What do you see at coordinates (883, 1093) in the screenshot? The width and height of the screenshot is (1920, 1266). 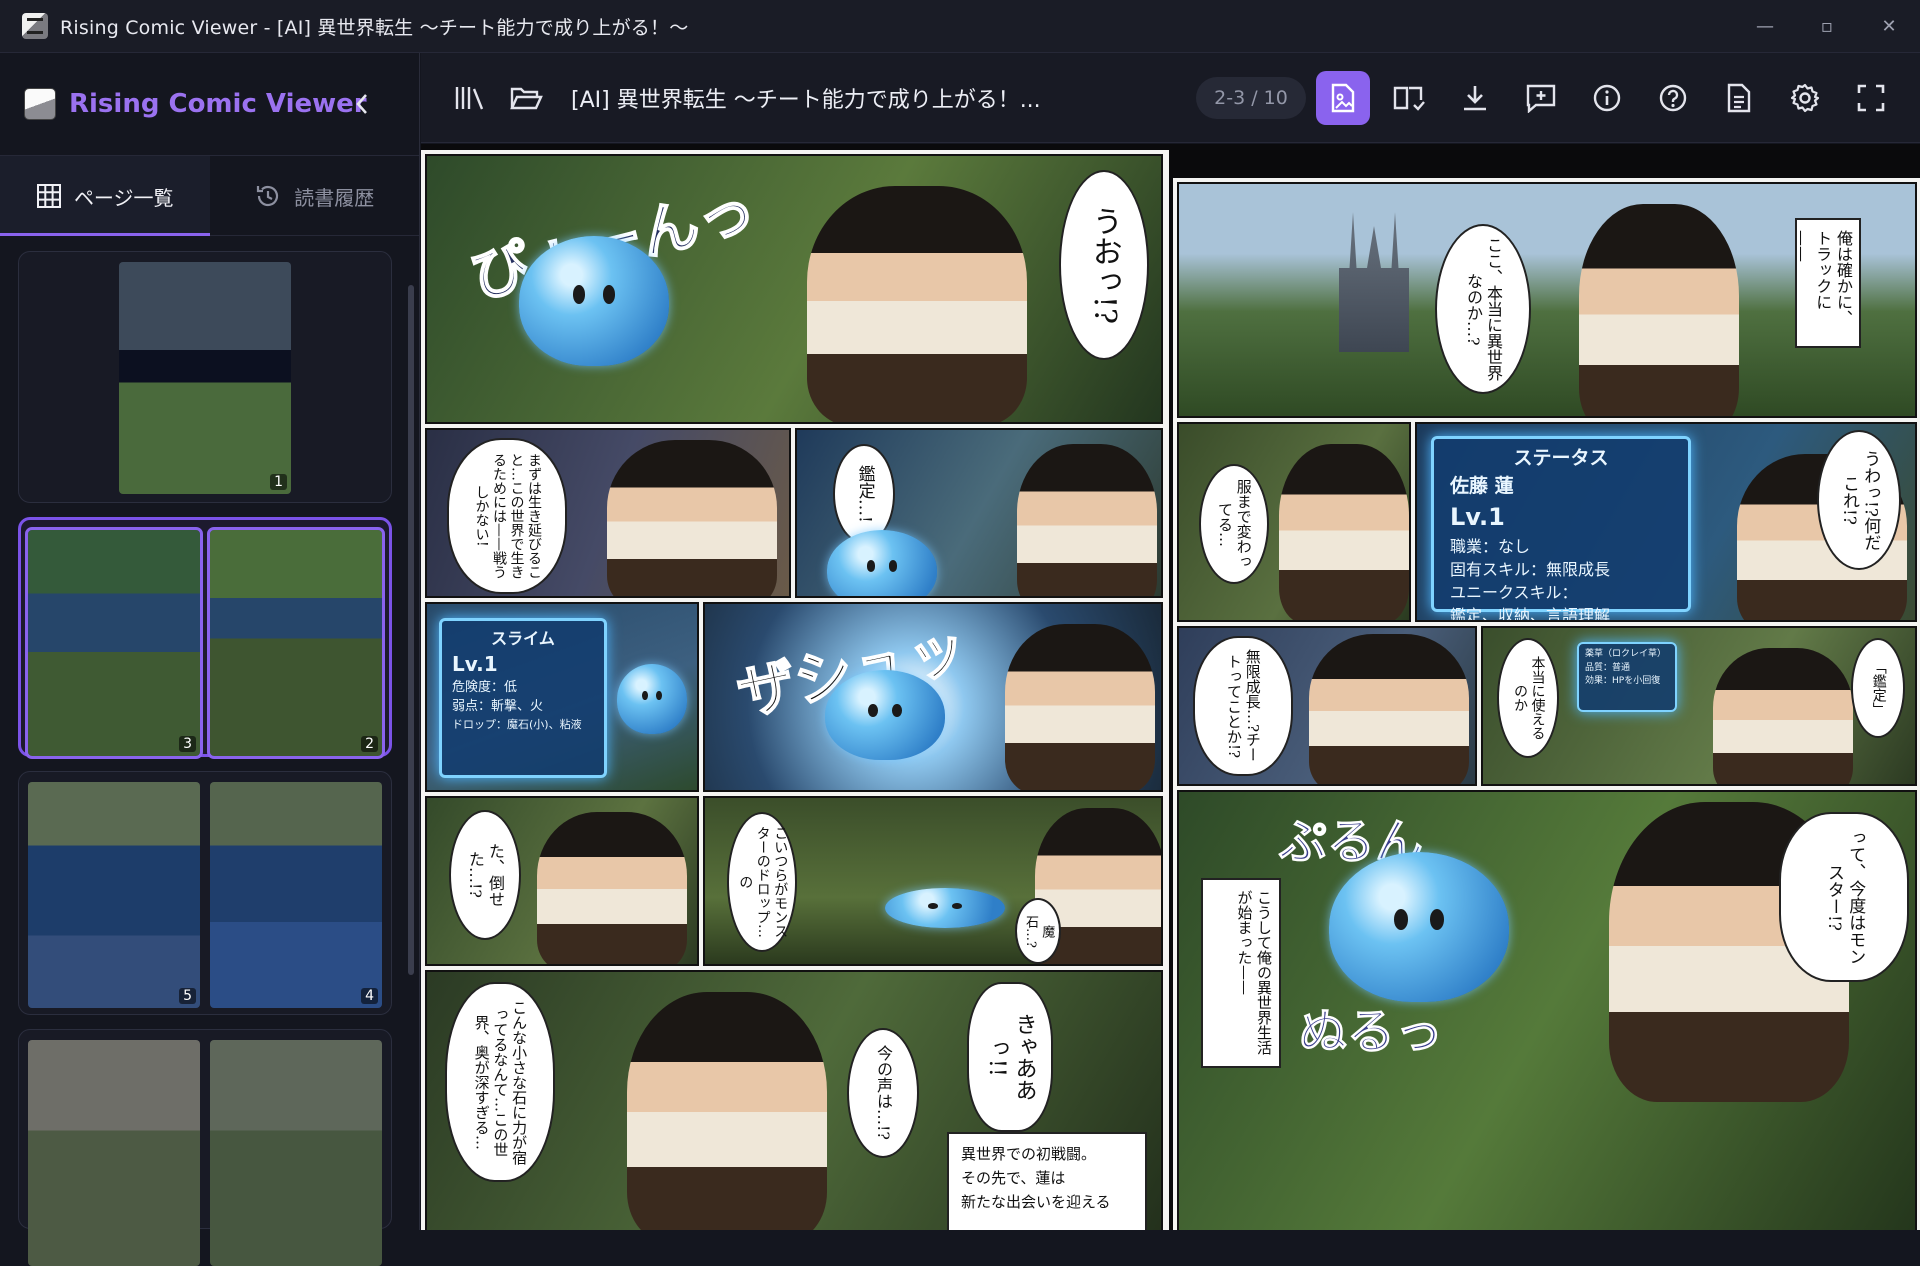 I see `speech-bubble: 今の声は…!?` at bounding box center [883, 1093].